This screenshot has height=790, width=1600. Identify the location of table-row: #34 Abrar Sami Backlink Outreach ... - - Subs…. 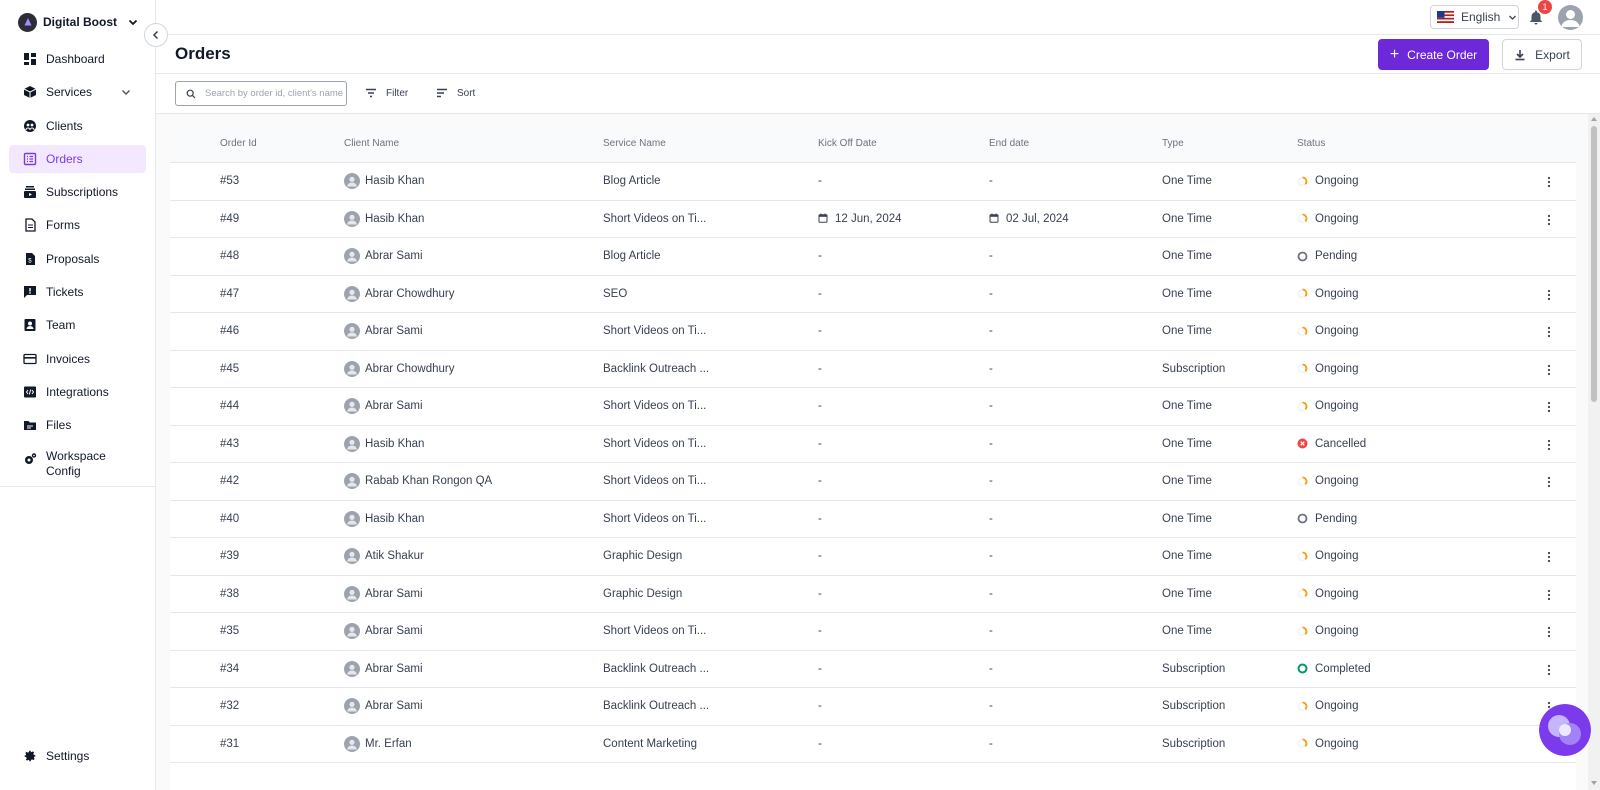
(873, 669).